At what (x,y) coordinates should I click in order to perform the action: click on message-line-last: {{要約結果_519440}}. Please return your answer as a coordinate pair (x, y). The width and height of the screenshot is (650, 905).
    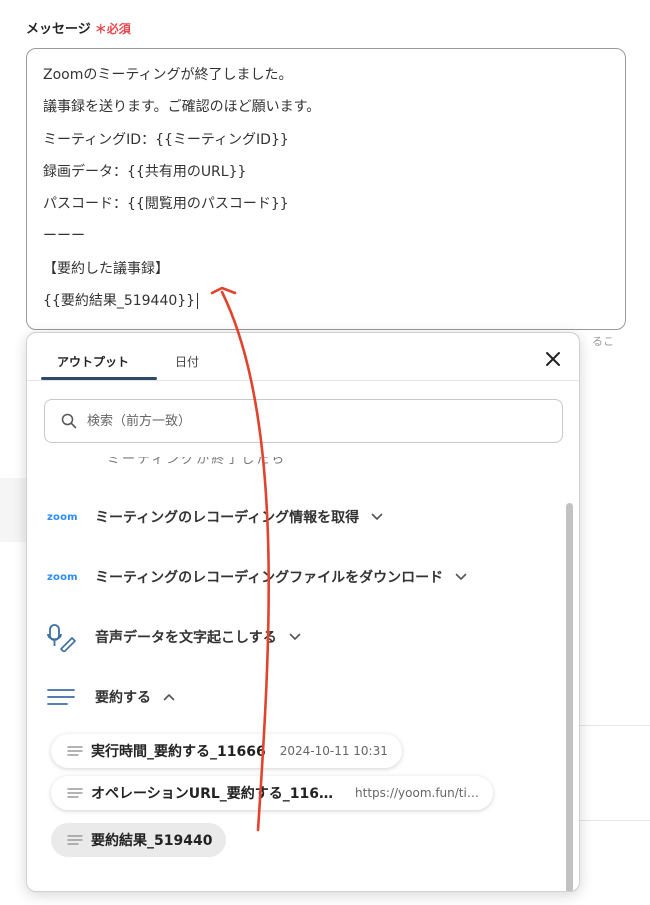
    Looking at the image, I should click on (334, 301).